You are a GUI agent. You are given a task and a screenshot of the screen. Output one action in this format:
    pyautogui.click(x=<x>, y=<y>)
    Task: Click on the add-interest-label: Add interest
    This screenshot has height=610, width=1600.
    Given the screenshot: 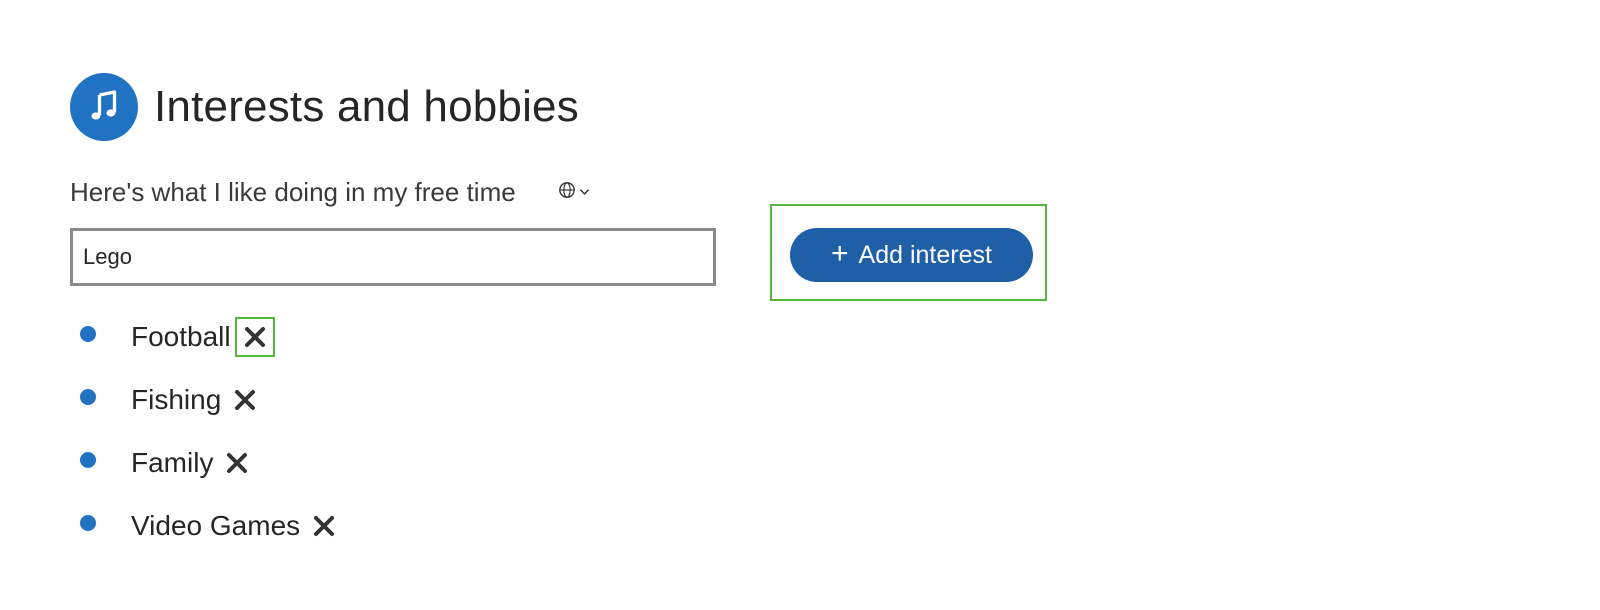 What is the action you would take?
    pyautogui.click(x=925, y=254)
    